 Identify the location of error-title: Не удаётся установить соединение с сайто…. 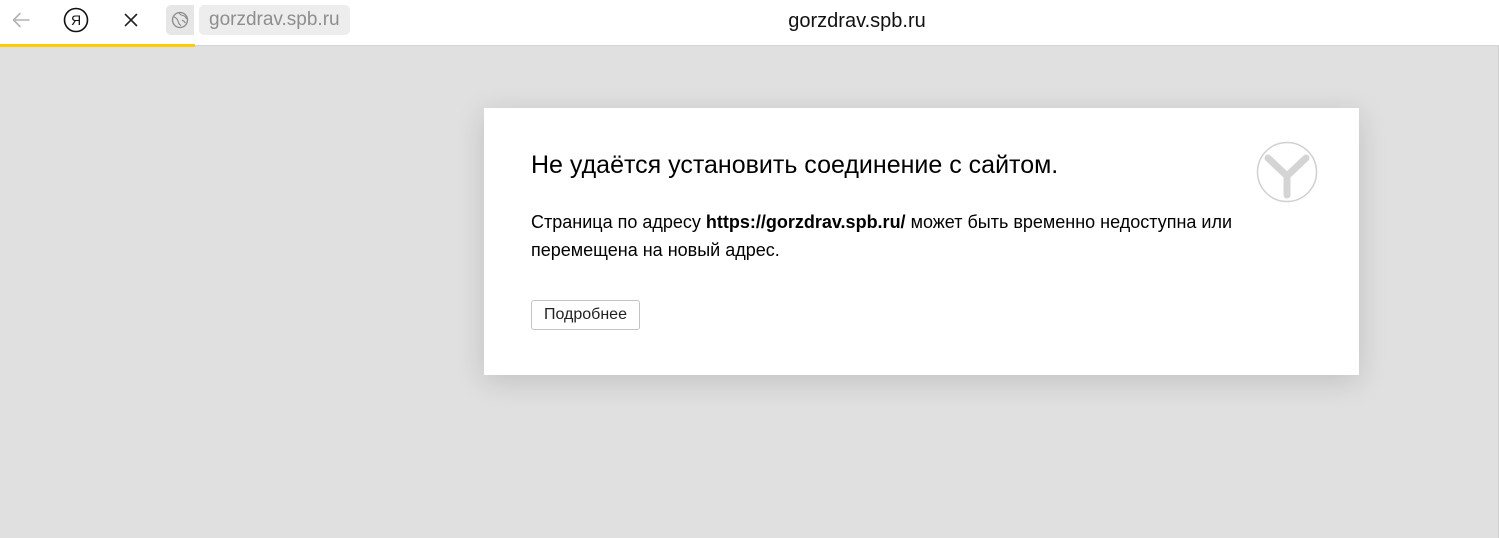
(795, 165).